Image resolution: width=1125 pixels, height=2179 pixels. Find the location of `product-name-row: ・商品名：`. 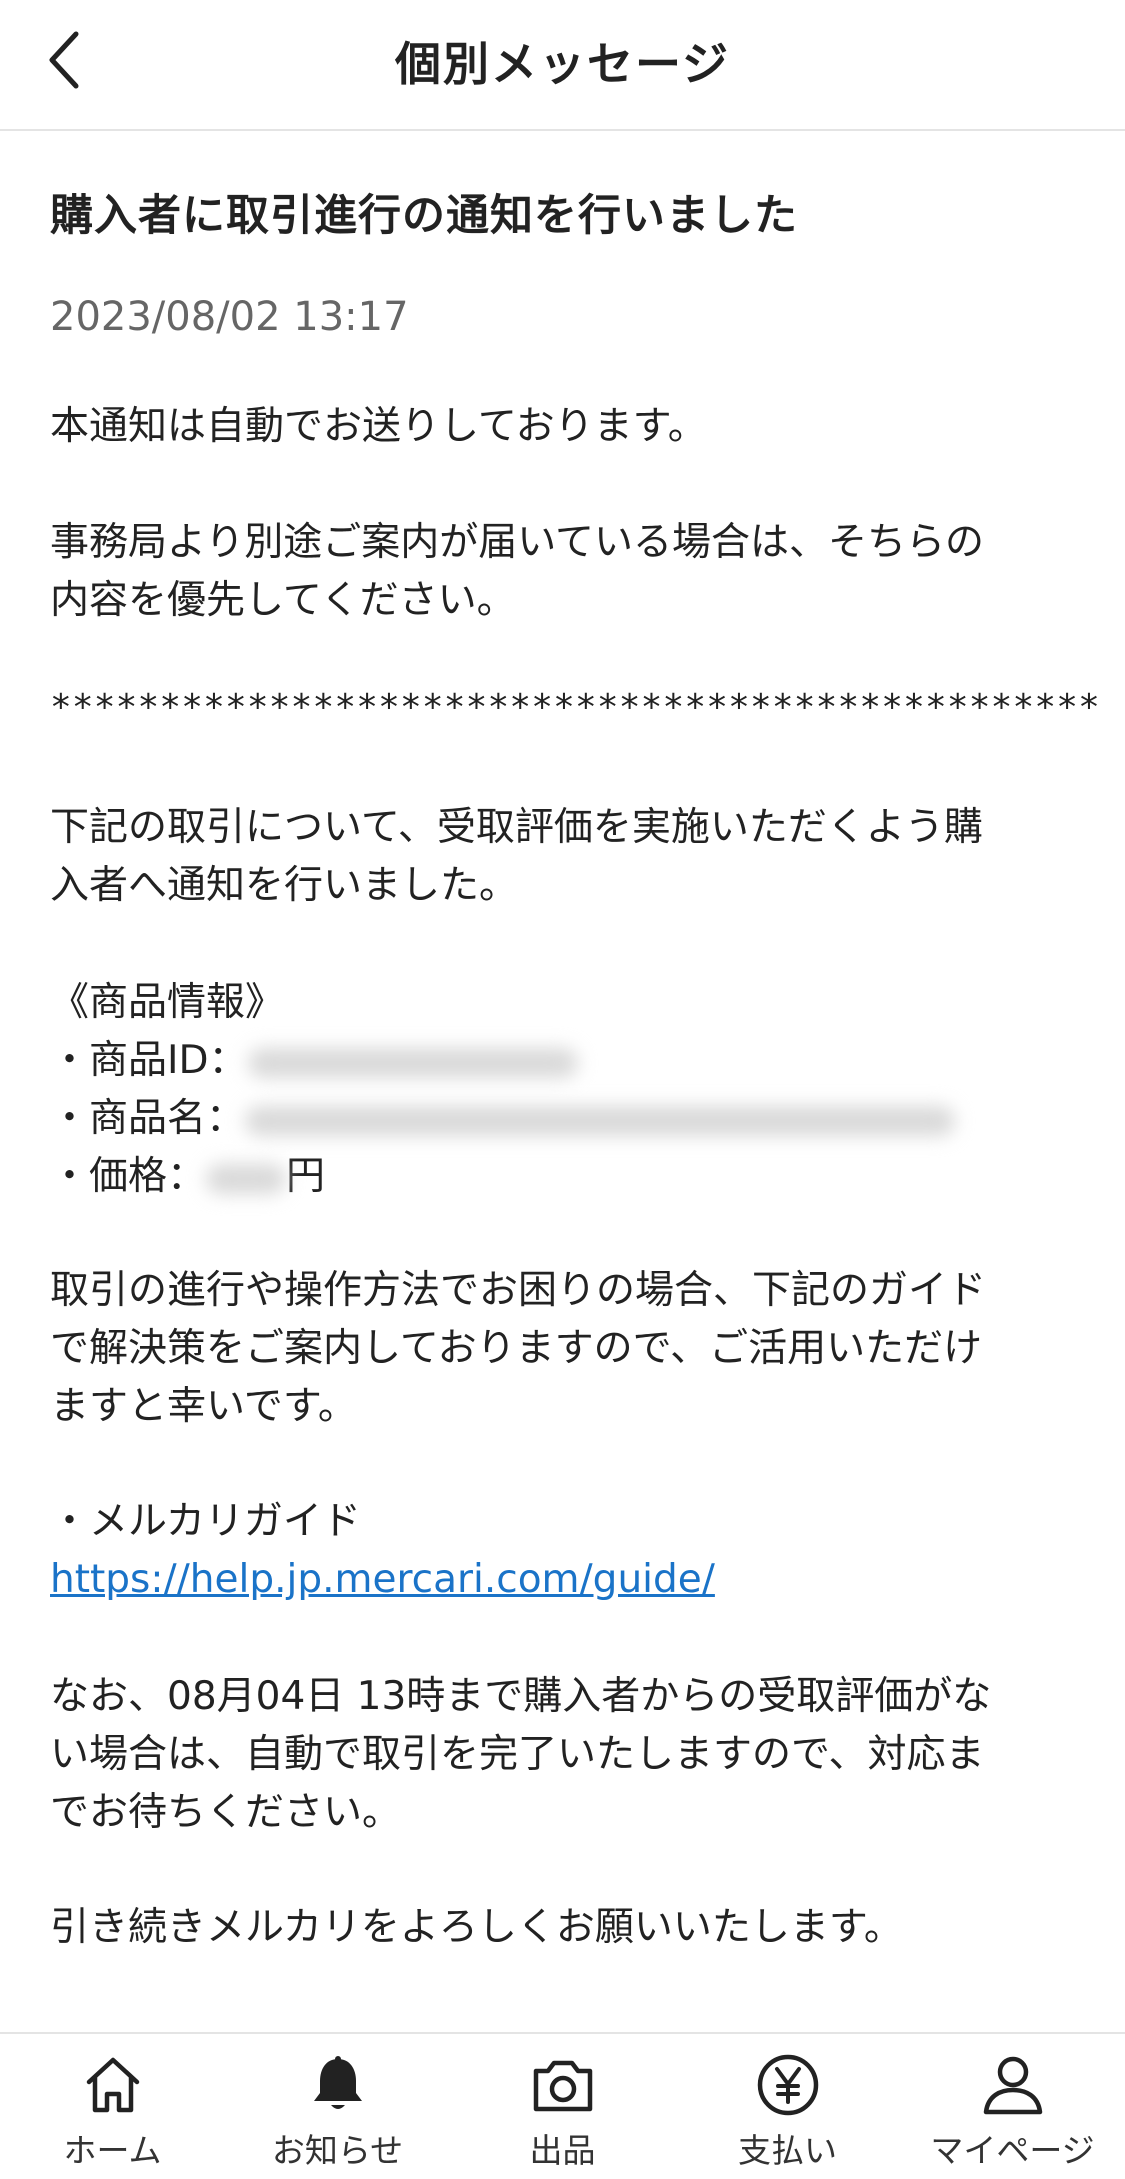

product-name-row: ・商品名： is located at coordinates (503, 1119).